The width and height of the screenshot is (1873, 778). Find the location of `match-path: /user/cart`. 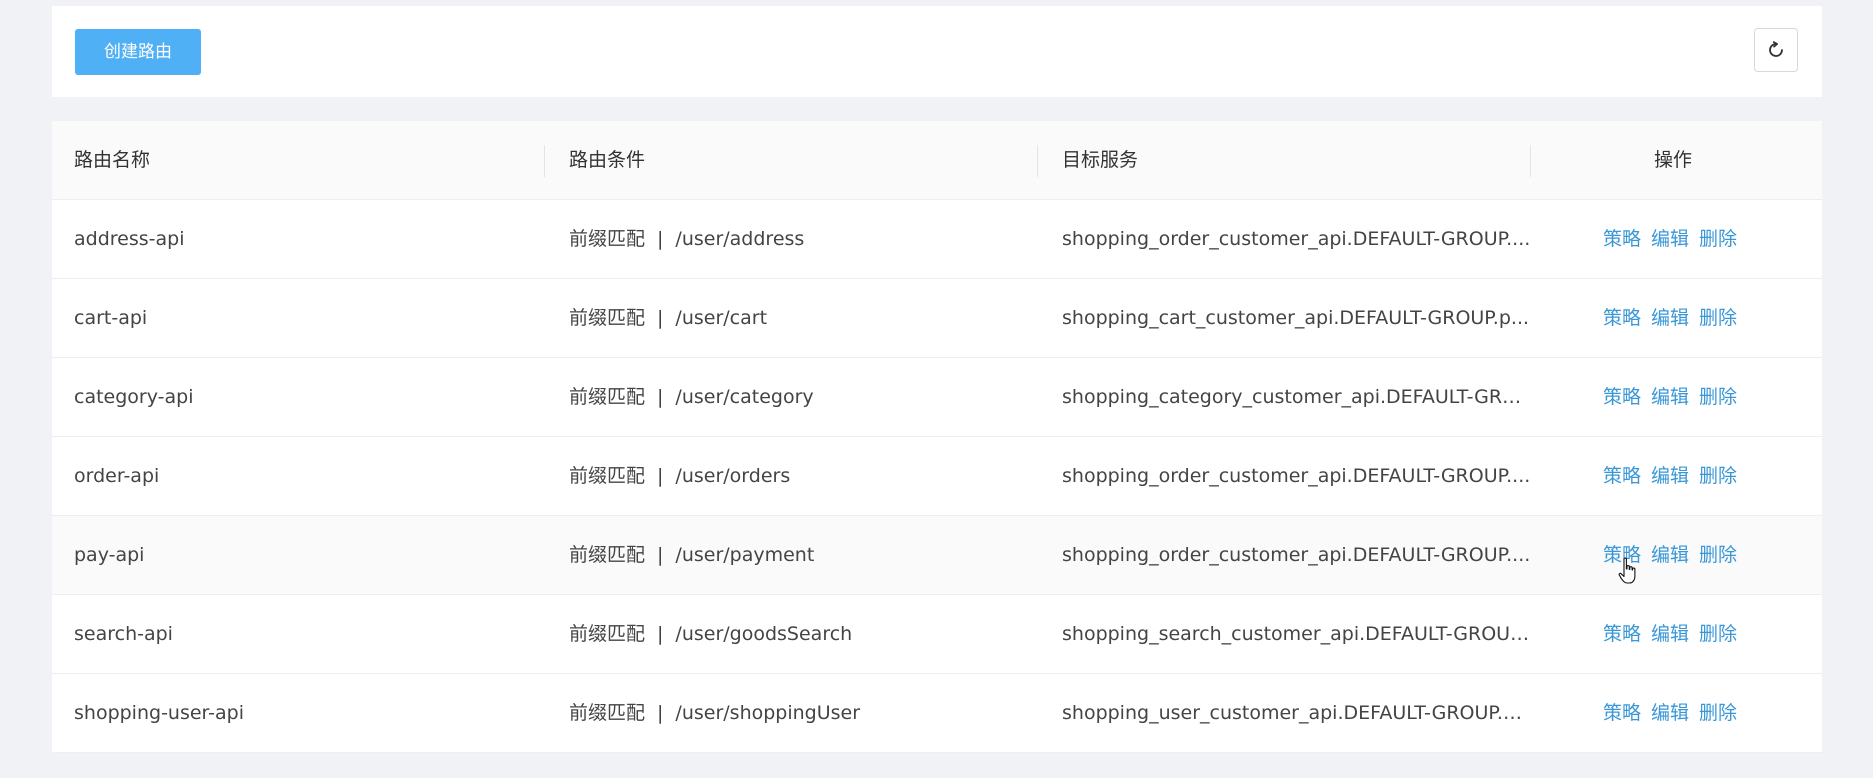

match-path: /user/cart is located at coordinates (721, 318).